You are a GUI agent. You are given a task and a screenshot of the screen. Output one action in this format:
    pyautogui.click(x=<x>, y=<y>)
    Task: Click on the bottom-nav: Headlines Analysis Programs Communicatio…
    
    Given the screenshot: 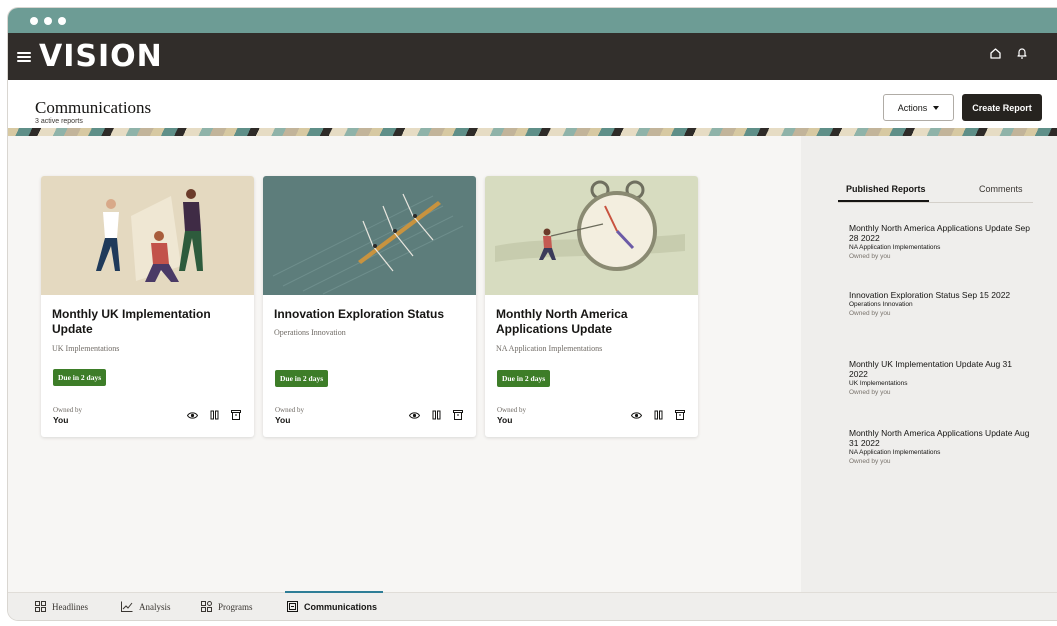 What is the action you would take?
    pyautogui.click(x=532, y=605)
    